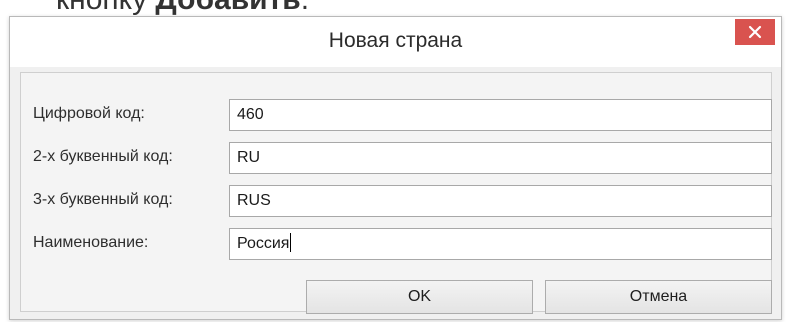 Image resolution: width=789 pixels, height=322 pixels. I want to click on digital-code-label: Цифровой код:, so click(89, 113).